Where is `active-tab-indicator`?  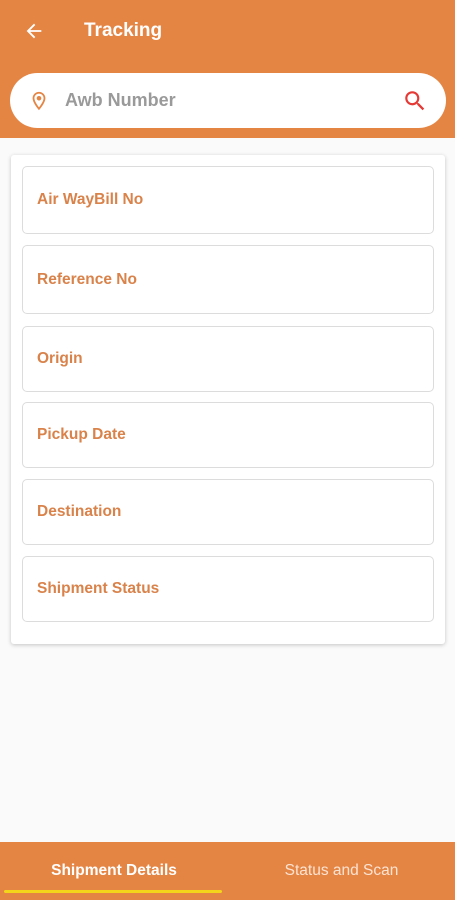
active-tab-indicator is located at coordinates (113, 891).